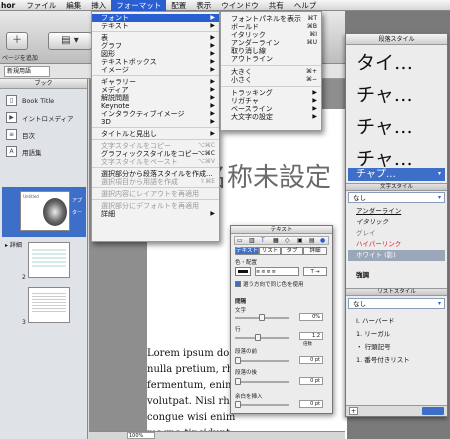  I want to click on char-style-underline: アンダーライン, so click(396, 211).